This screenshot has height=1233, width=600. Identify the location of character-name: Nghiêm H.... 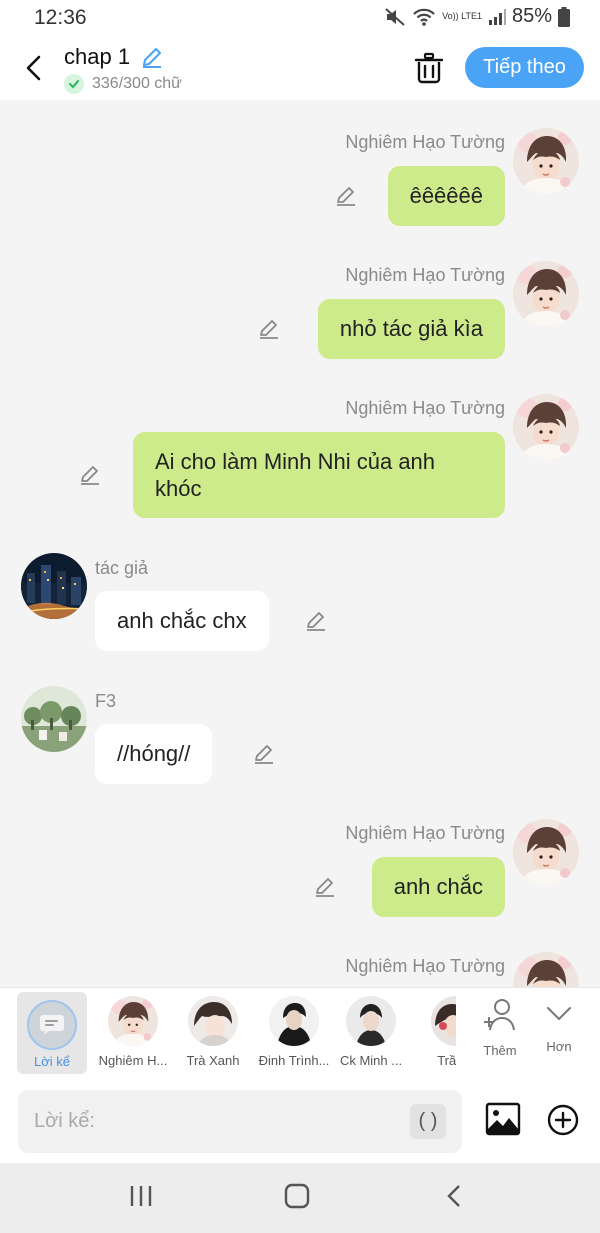
(133, 1060).